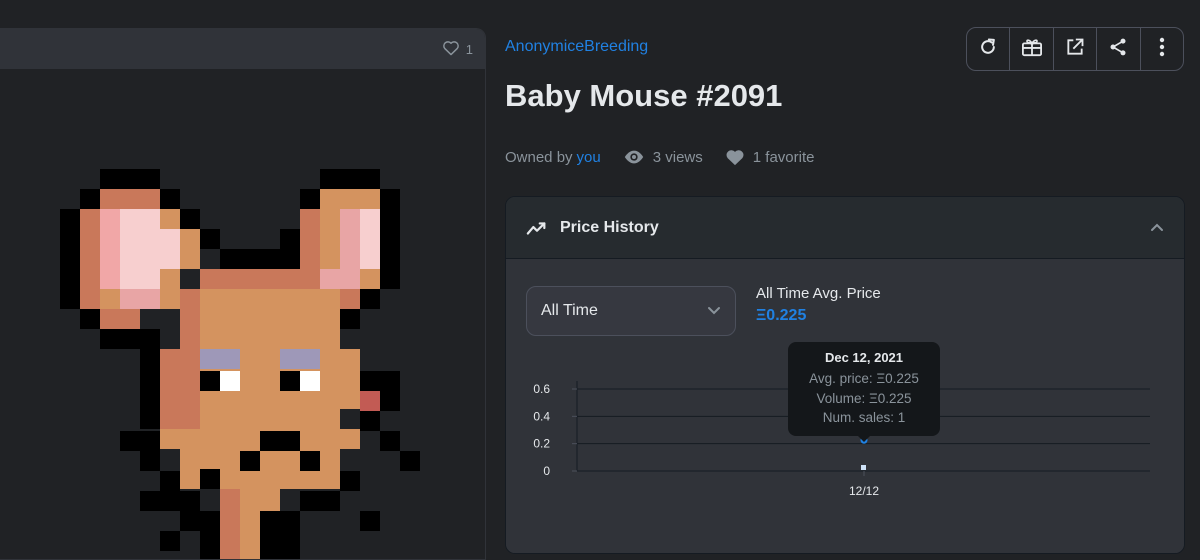 This screenshot has height=560, width=1200. What do you see at coordinates (864, 417) in the screenshot?
I see `tooltip-num-sales: Num. sales: 1` at bounding box center [864, 417].